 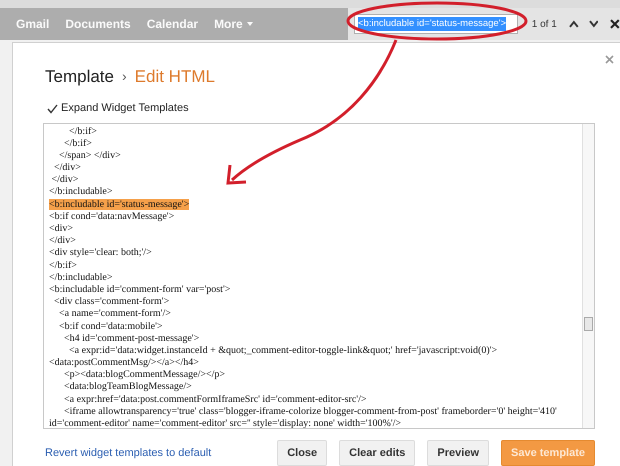 What do you see at coordinates (127, 386) in the screenshot?
I see `code-line: <data:blogTeamBlogMessage/>` at bounding box center [127, 386].